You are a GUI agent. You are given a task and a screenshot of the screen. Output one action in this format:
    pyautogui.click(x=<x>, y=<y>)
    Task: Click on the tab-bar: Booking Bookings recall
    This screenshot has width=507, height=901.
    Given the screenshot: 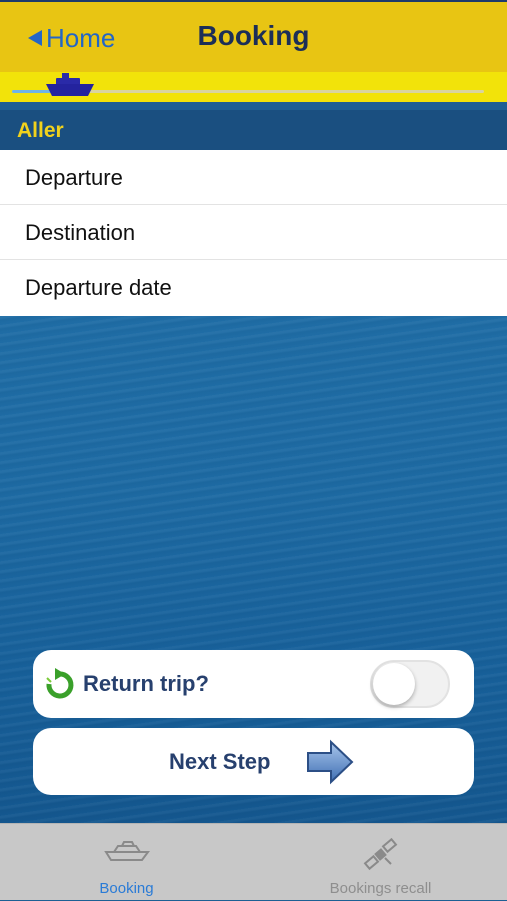 What is the action you would take?
    pyautogui.click(x=253, y=861)
    